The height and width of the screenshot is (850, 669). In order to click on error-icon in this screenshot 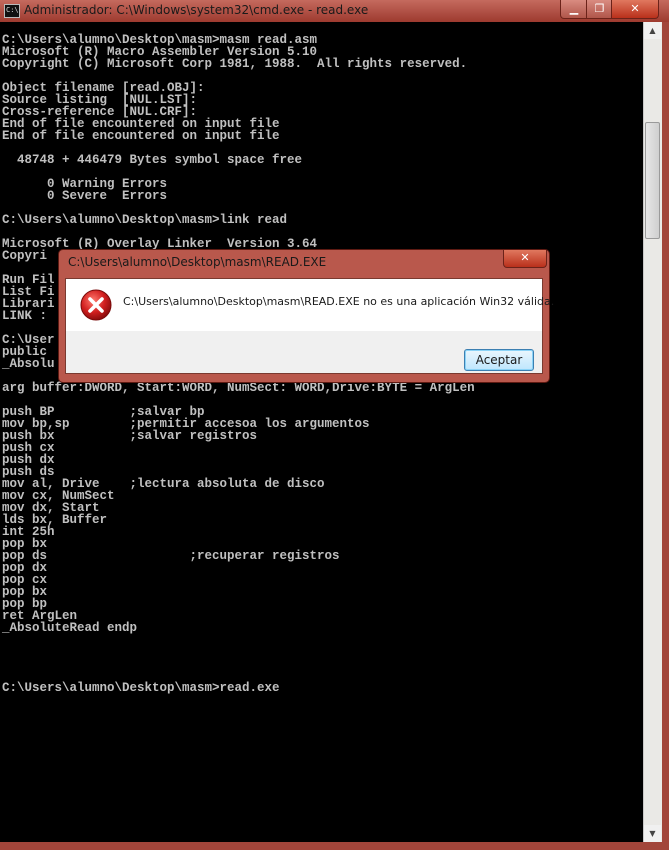, I will do `click(96, 305)`.